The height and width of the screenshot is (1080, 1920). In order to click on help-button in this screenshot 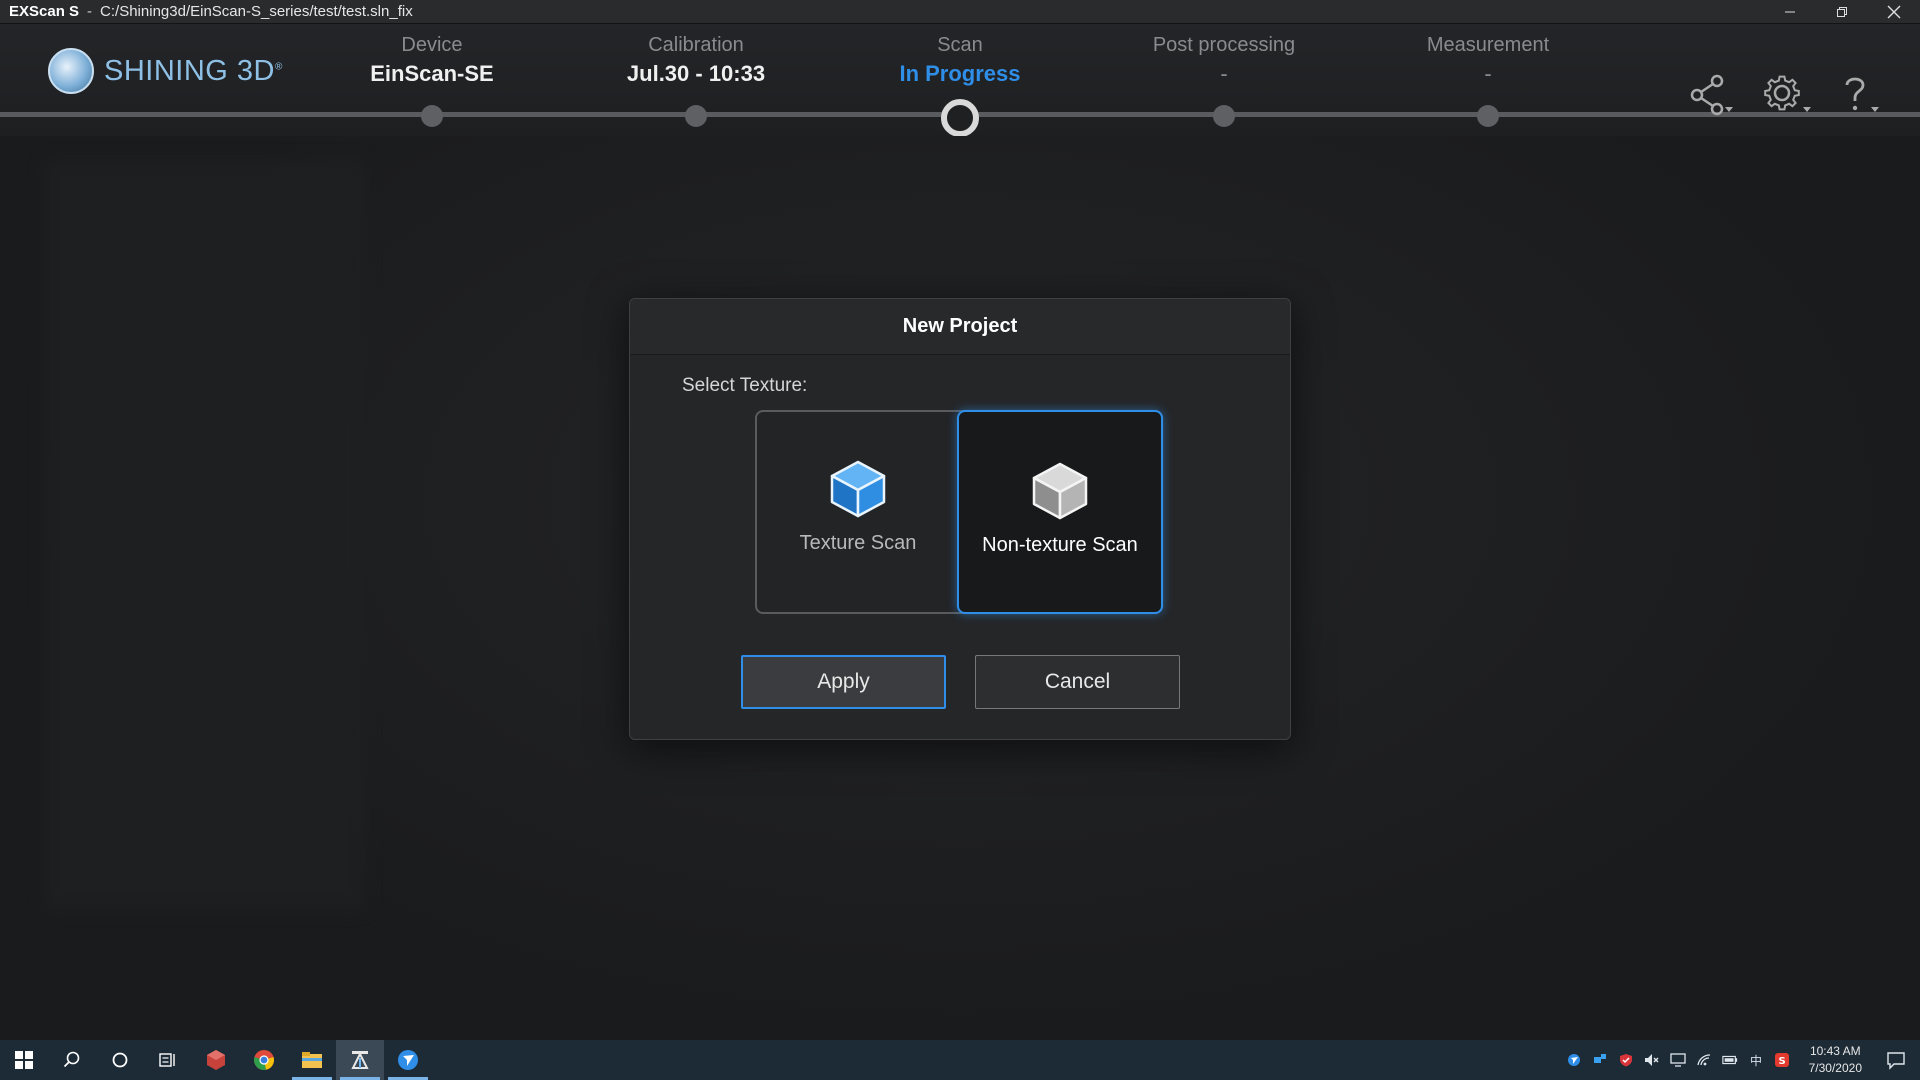, I will do `click(1859, 95)`.